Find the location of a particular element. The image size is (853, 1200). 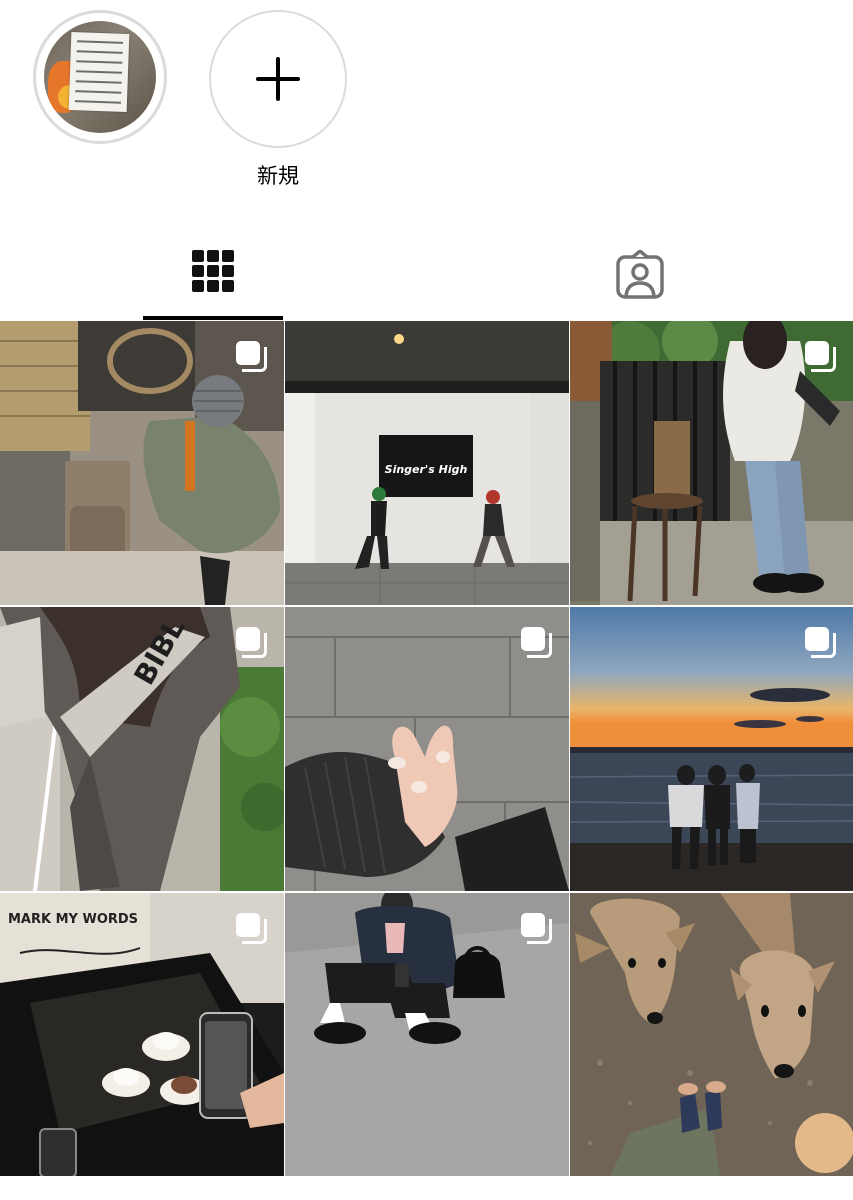

post-2-image: Singer's High is located at coordinates (427, 463).